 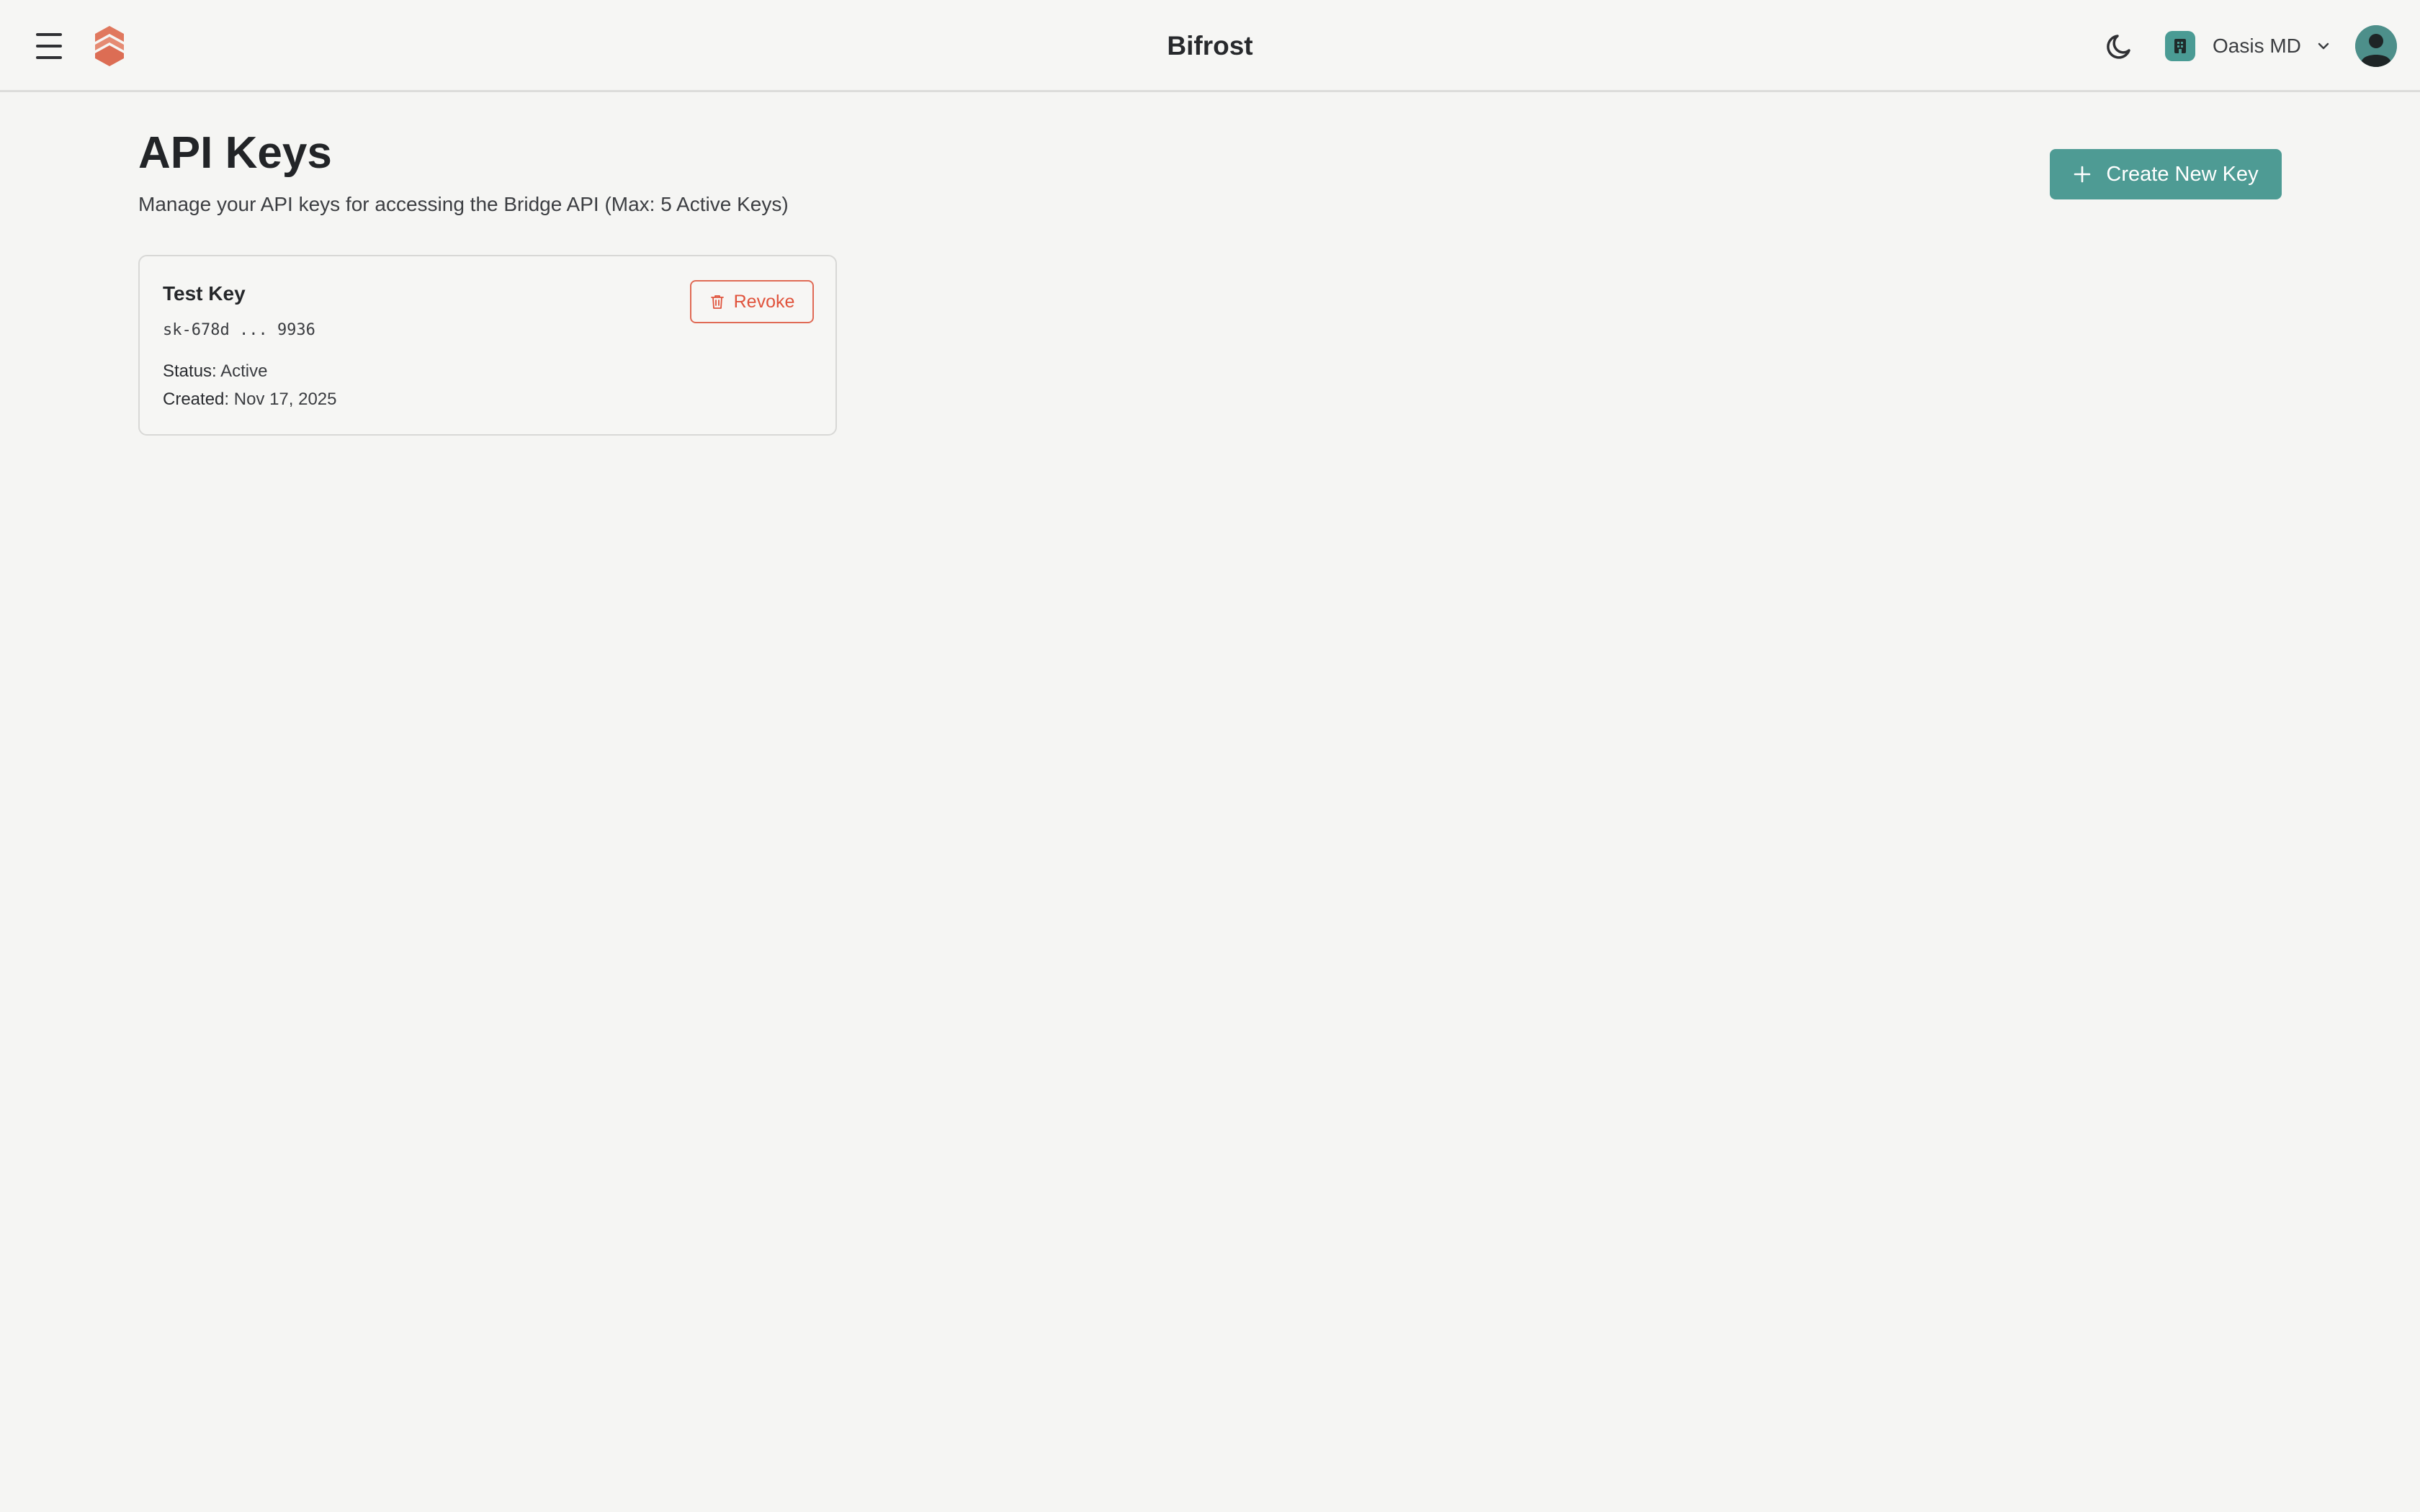 I want to click on key-name: Test Key, so click(x=204, y=293).